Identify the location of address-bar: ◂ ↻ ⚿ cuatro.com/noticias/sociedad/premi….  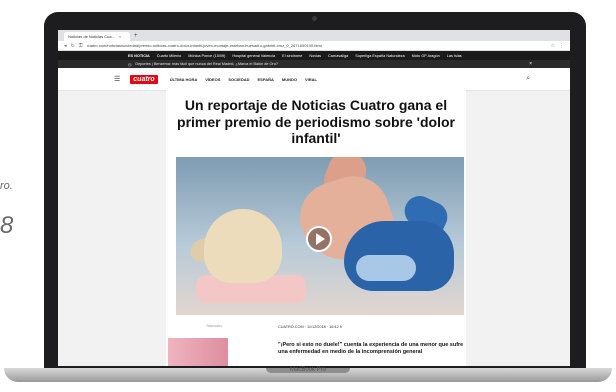
(314, 46).